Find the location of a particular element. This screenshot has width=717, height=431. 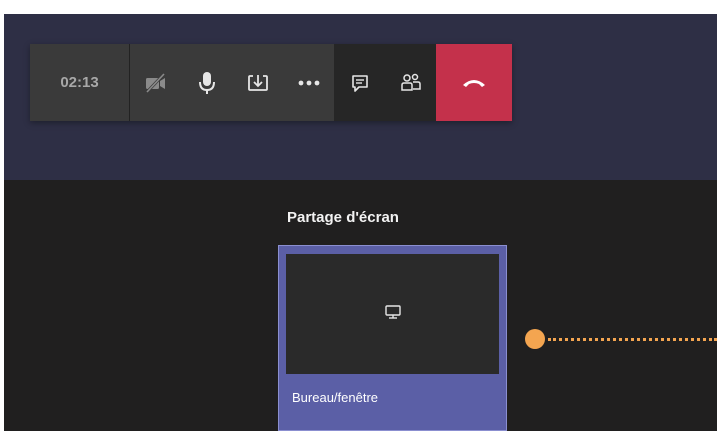

microphone-icon is located at coordinates (207, 83).